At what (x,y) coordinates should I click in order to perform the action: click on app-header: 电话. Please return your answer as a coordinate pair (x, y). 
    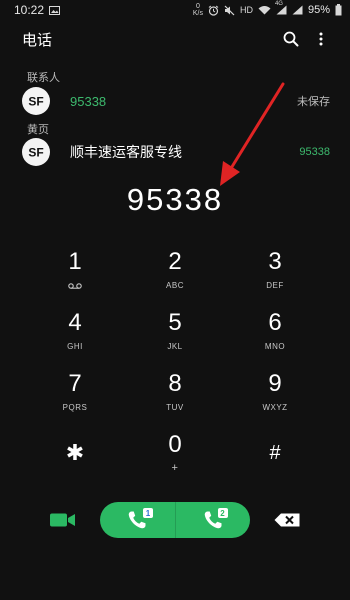
    Looking at the image, I should click on (175, 39).